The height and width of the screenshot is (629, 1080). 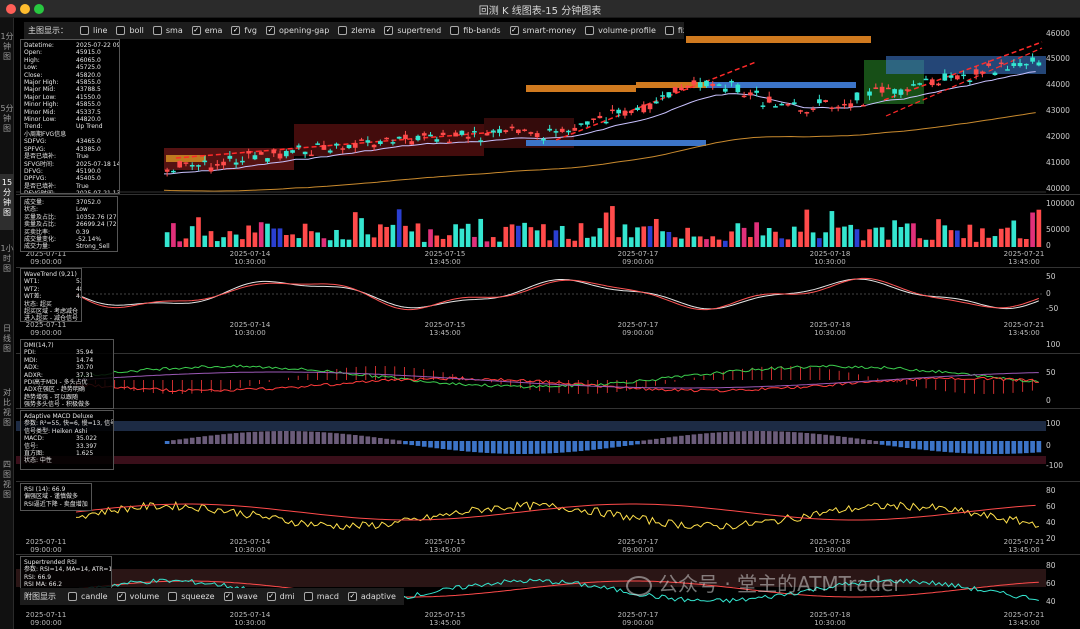 What do you see at coordinates (830, 546) in the screenshot?
I see `date-tick: 2025-07-18 10:30:00` at bounding box center [830, 546].